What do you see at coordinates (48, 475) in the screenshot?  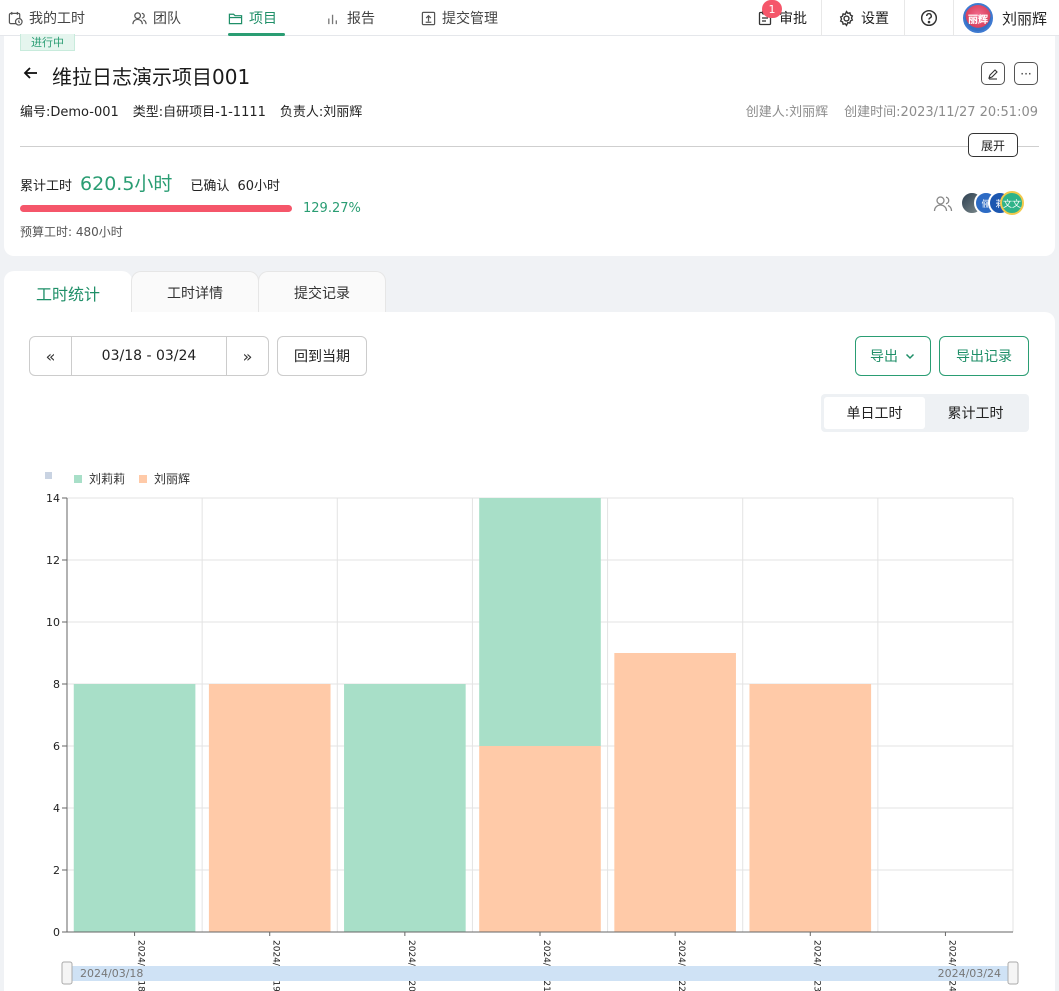 I see `legend-toggle-icon` at bounding box center [48, 475].